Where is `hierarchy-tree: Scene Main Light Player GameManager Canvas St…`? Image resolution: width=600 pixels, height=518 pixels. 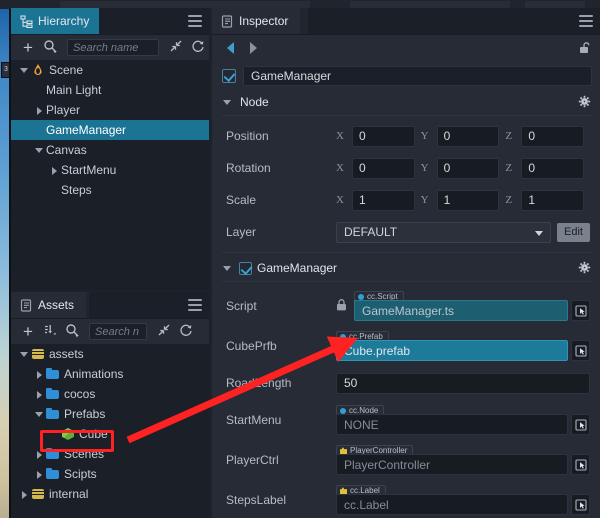
hierarchy-tree: Scene Main Light Player GameManager Canvas St… is located at coordinates (110, 175).